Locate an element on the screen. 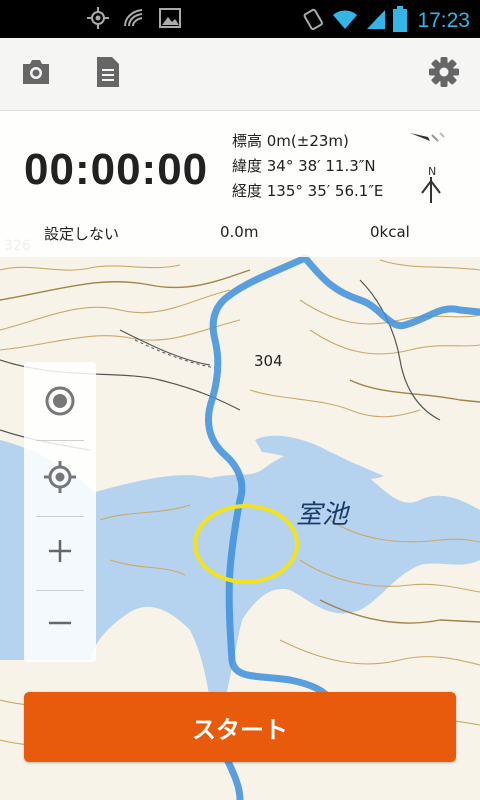 The width and height of the screenshot is (480, 800). start-button: スタート is located at coordinates (240, 727).